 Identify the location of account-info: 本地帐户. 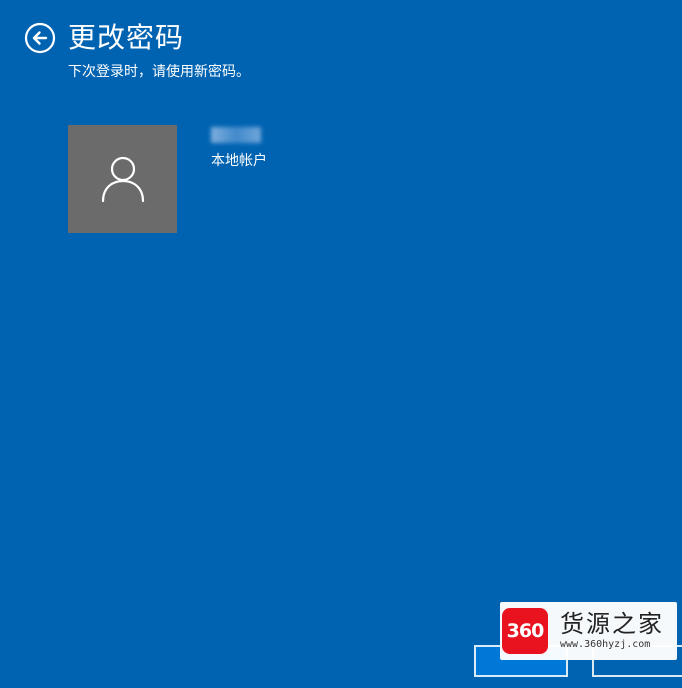
(239, 148).